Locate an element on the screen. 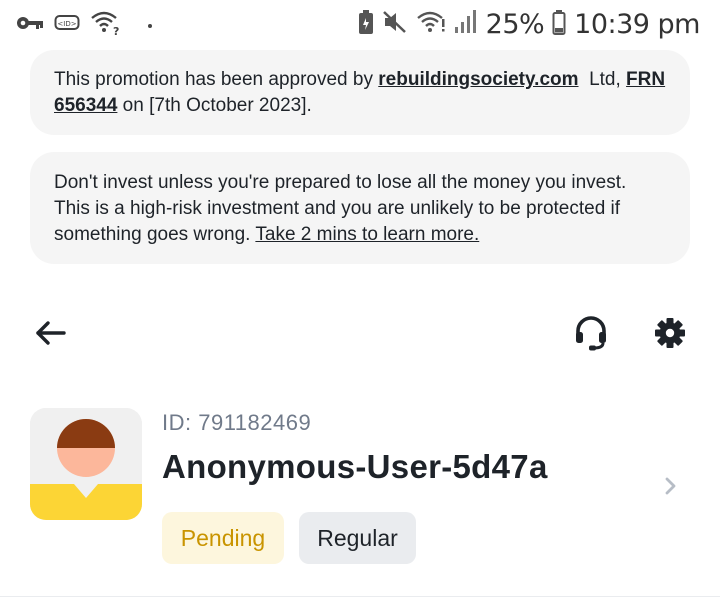 This screenshot has width=720, height=603. username: Anonymous-User-5d47a is located at coordinates (355, 466).